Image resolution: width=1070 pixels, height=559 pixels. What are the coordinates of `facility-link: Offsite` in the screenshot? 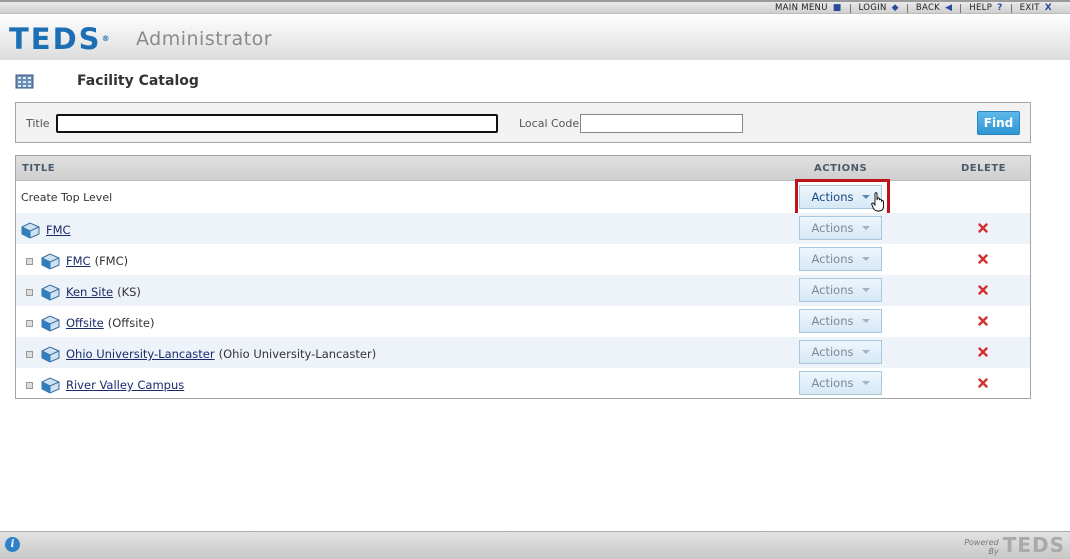 It's located at (85, 323).